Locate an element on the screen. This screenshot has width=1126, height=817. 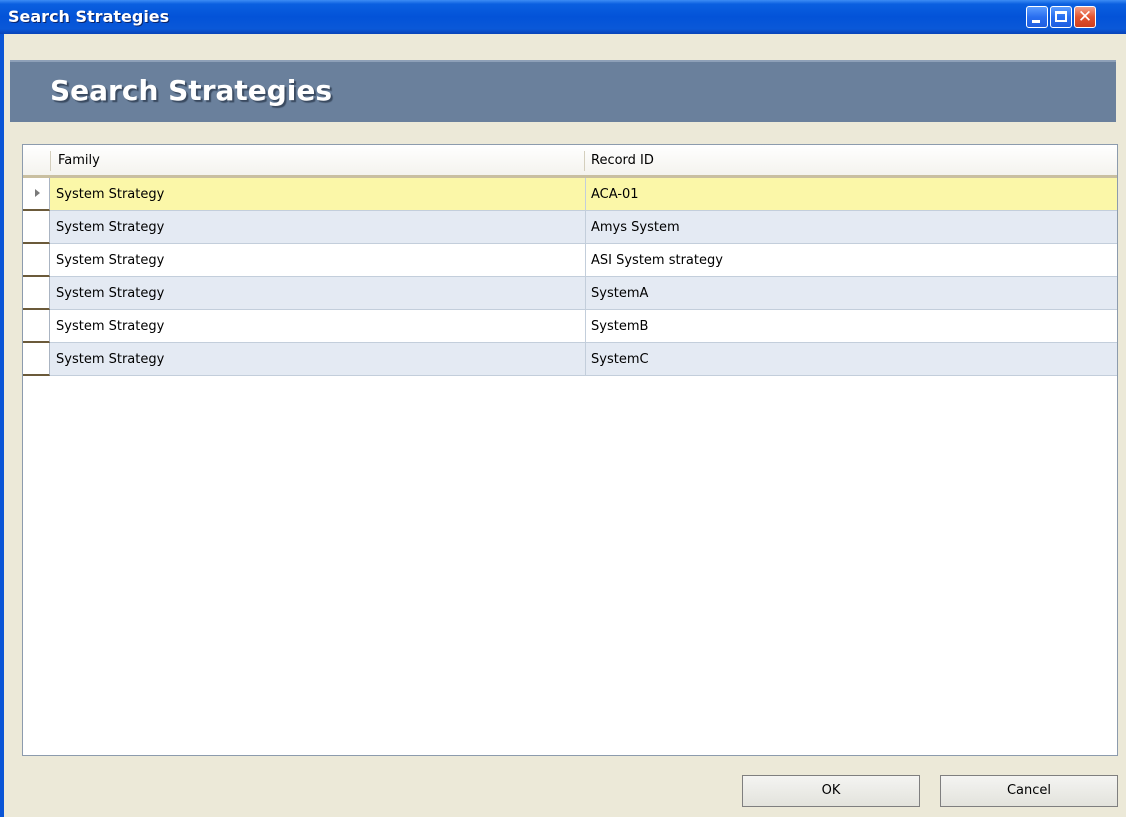
page-title: Search Strategies is located at coordinates (191, 90).